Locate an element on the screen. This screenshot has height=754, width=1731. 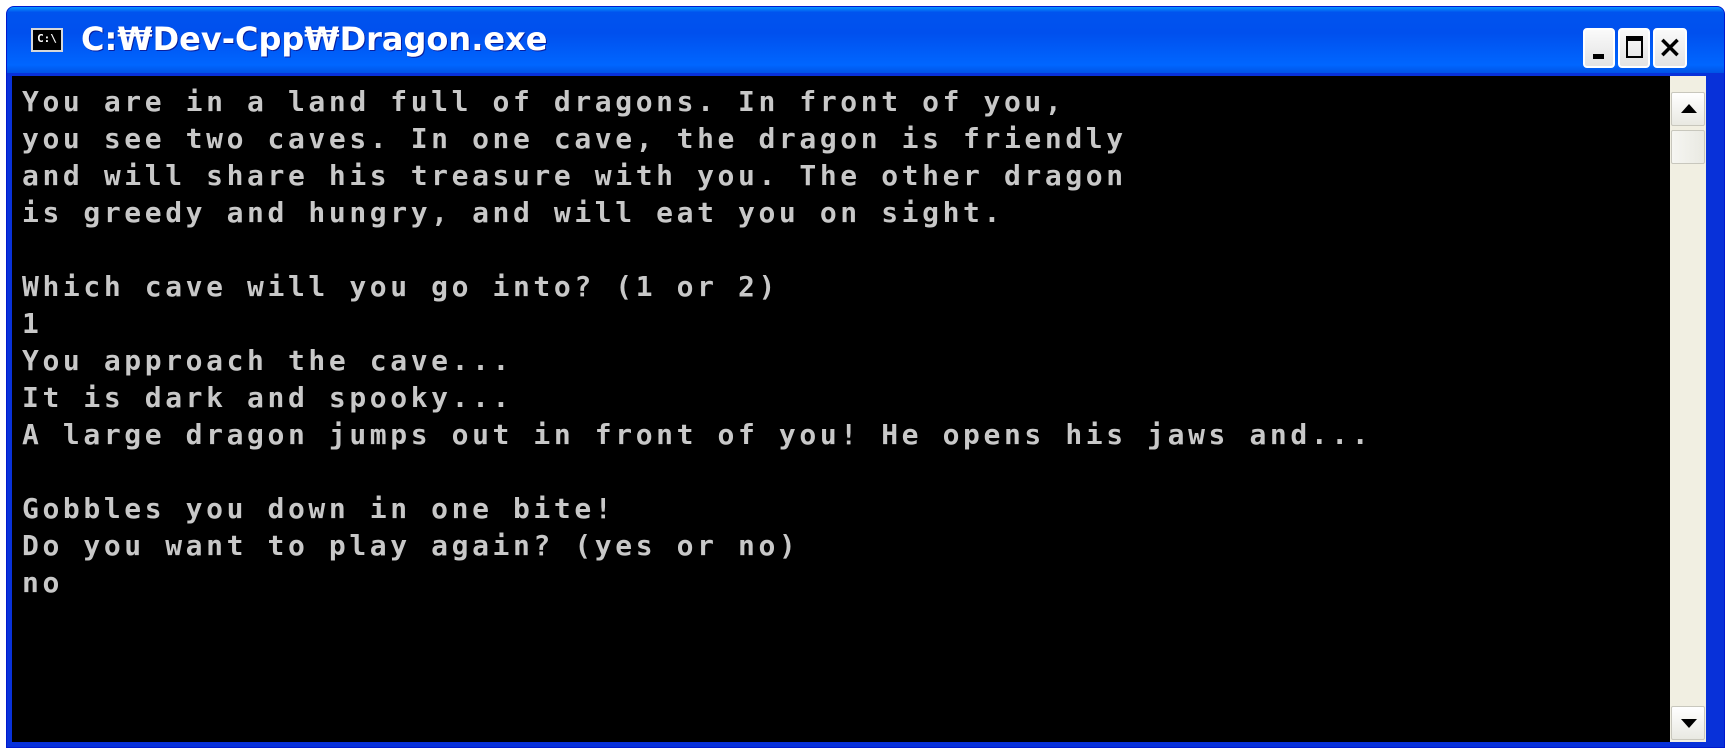
close-button: × is located at coordinates (1670, 48).